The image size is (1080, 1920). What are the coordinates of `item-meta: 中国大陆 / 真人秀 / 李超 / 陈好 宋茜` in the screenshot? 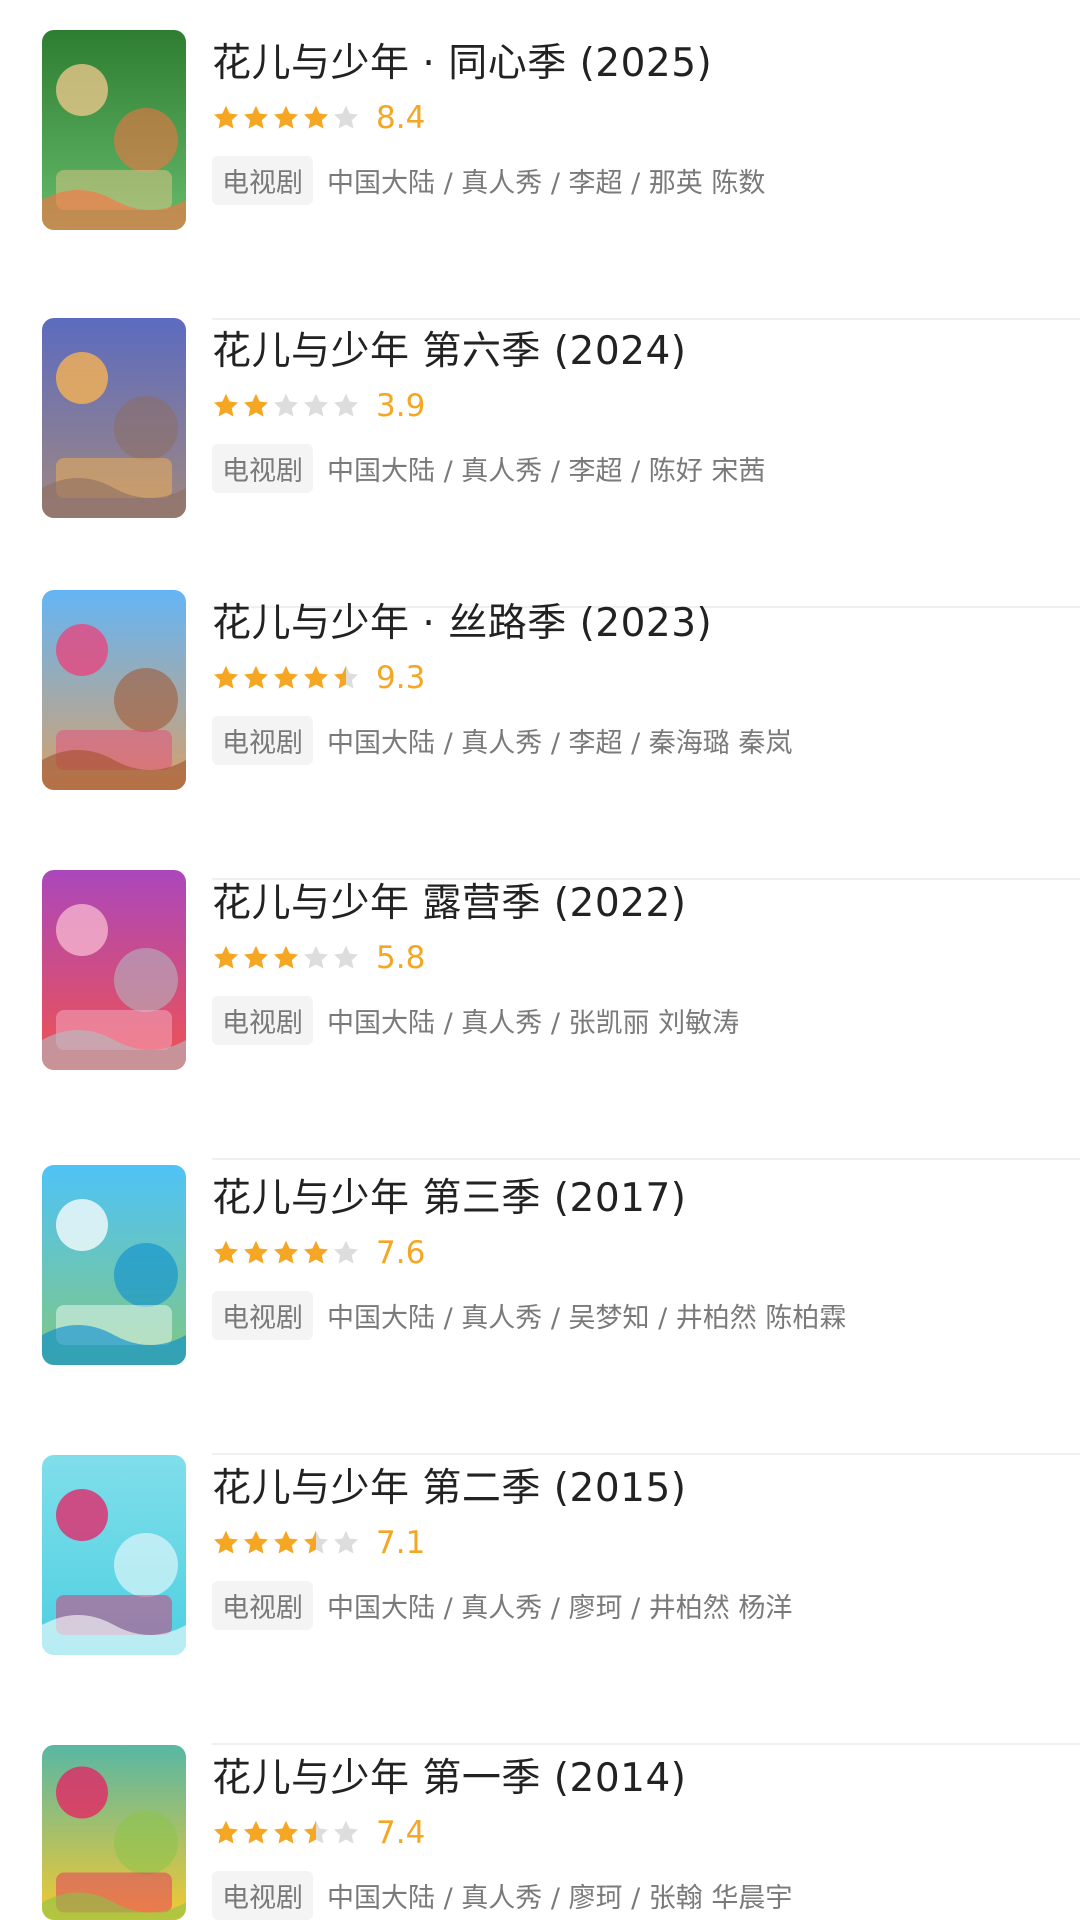 It's located at (546, 471).